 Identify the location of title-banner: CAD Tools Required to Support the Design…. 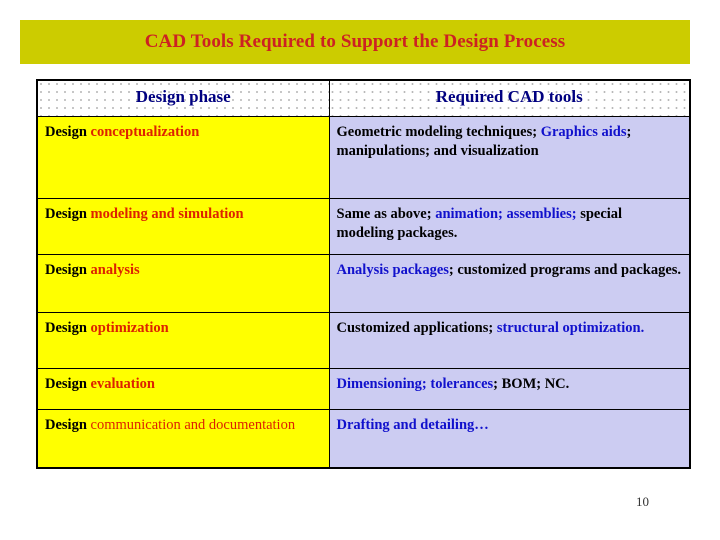
(355, 42).